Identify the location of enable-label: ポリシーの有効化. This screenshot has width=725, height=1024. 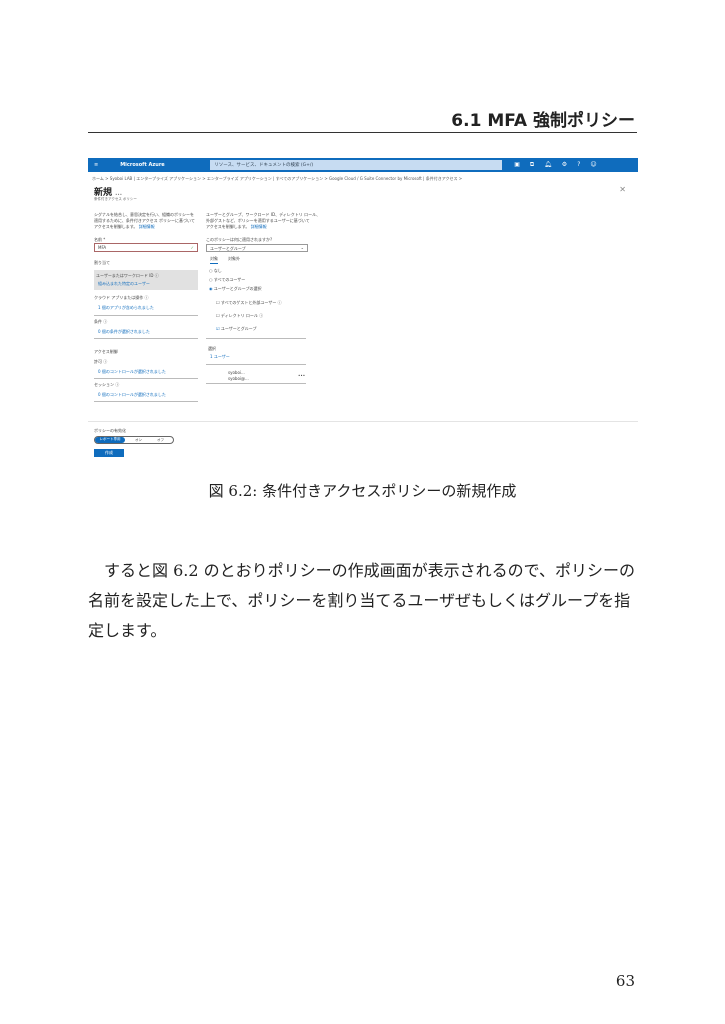
(110, 430).